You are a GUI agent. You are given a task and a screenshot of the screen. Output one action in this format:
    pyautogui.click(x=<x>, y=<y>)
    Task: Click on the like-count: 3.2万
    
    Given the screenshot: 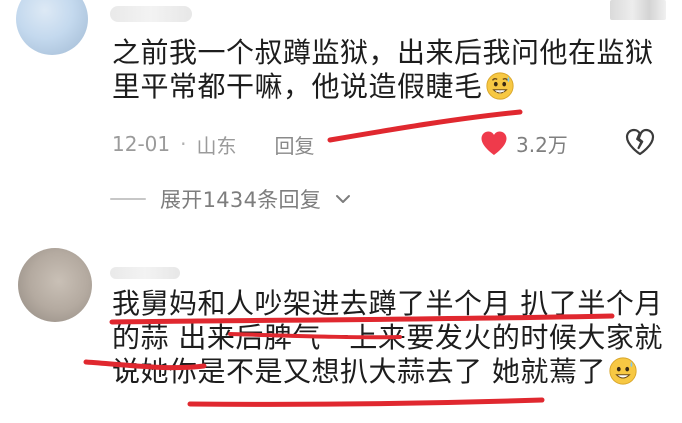 What is the action you would take?
    pyautogui.click(x=542, y=144)
    